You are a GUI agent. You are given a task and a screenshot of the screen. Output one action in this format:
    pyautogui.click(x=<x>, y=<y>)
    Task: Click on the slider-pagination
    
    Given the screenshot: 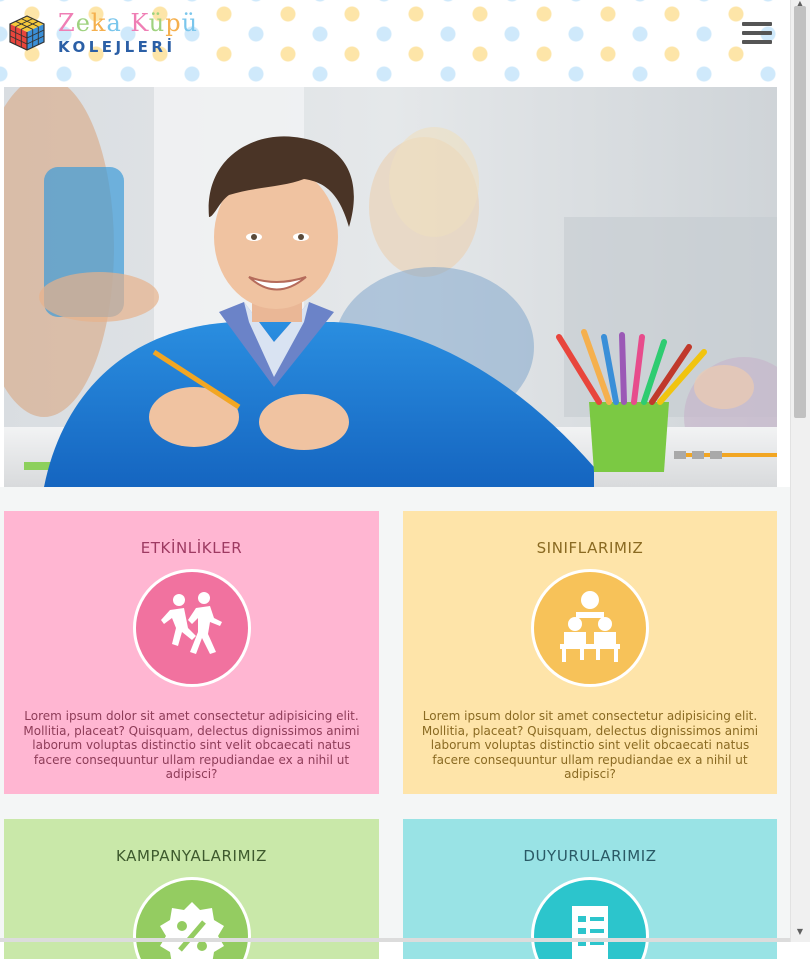 What is the action you would take?
    pyautogui.click(x=698, y=455)
    